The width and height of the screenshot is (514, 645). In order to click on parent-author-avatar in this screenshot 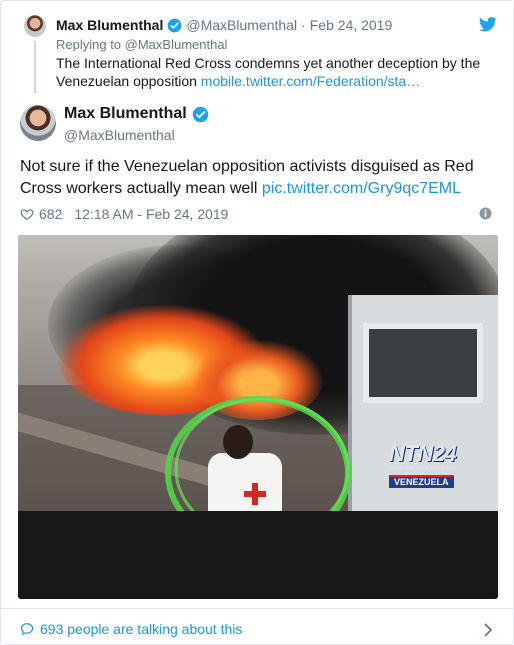, I will do `click(35, 26)`.